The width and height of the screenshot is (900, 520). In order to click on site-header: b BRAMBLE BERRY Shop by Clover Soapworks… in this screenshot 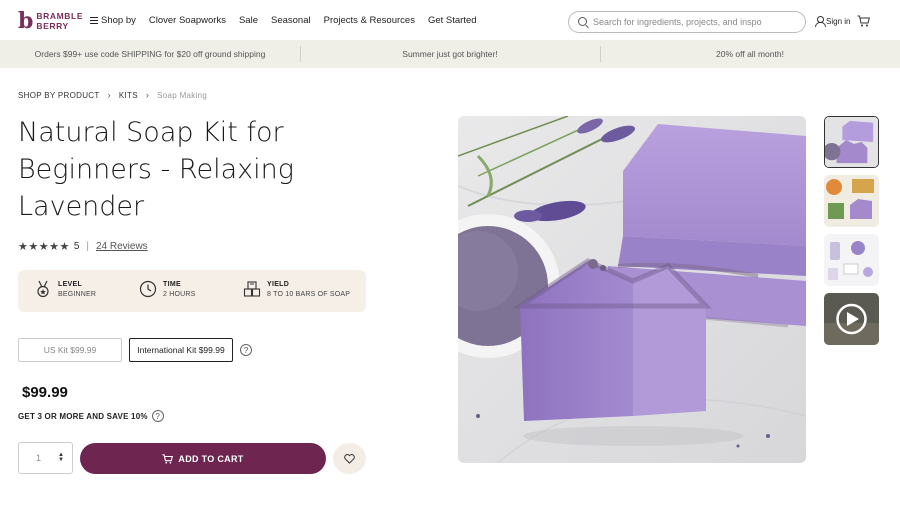, I will do `click(450, 22)`.